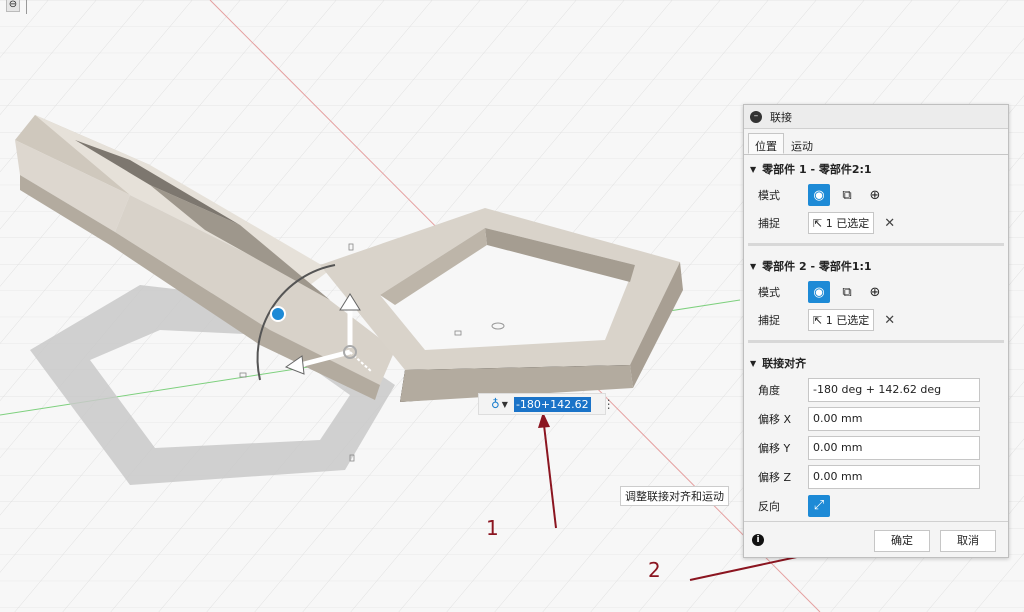 The width and height of the screenshot is (1024, 612). Describe the element at coordinates (775, 419) in the screenshot. I see `offset-x-label: 偏移 X` at that location.